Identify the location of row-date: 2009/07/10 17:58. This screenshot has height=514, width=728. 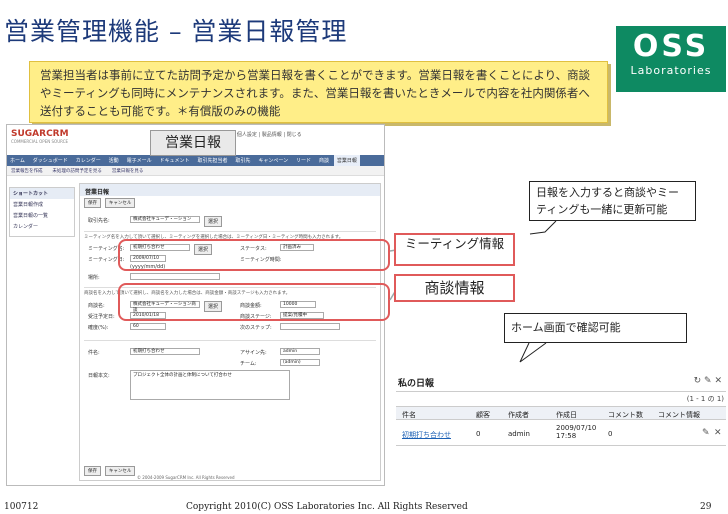
(576, 432).